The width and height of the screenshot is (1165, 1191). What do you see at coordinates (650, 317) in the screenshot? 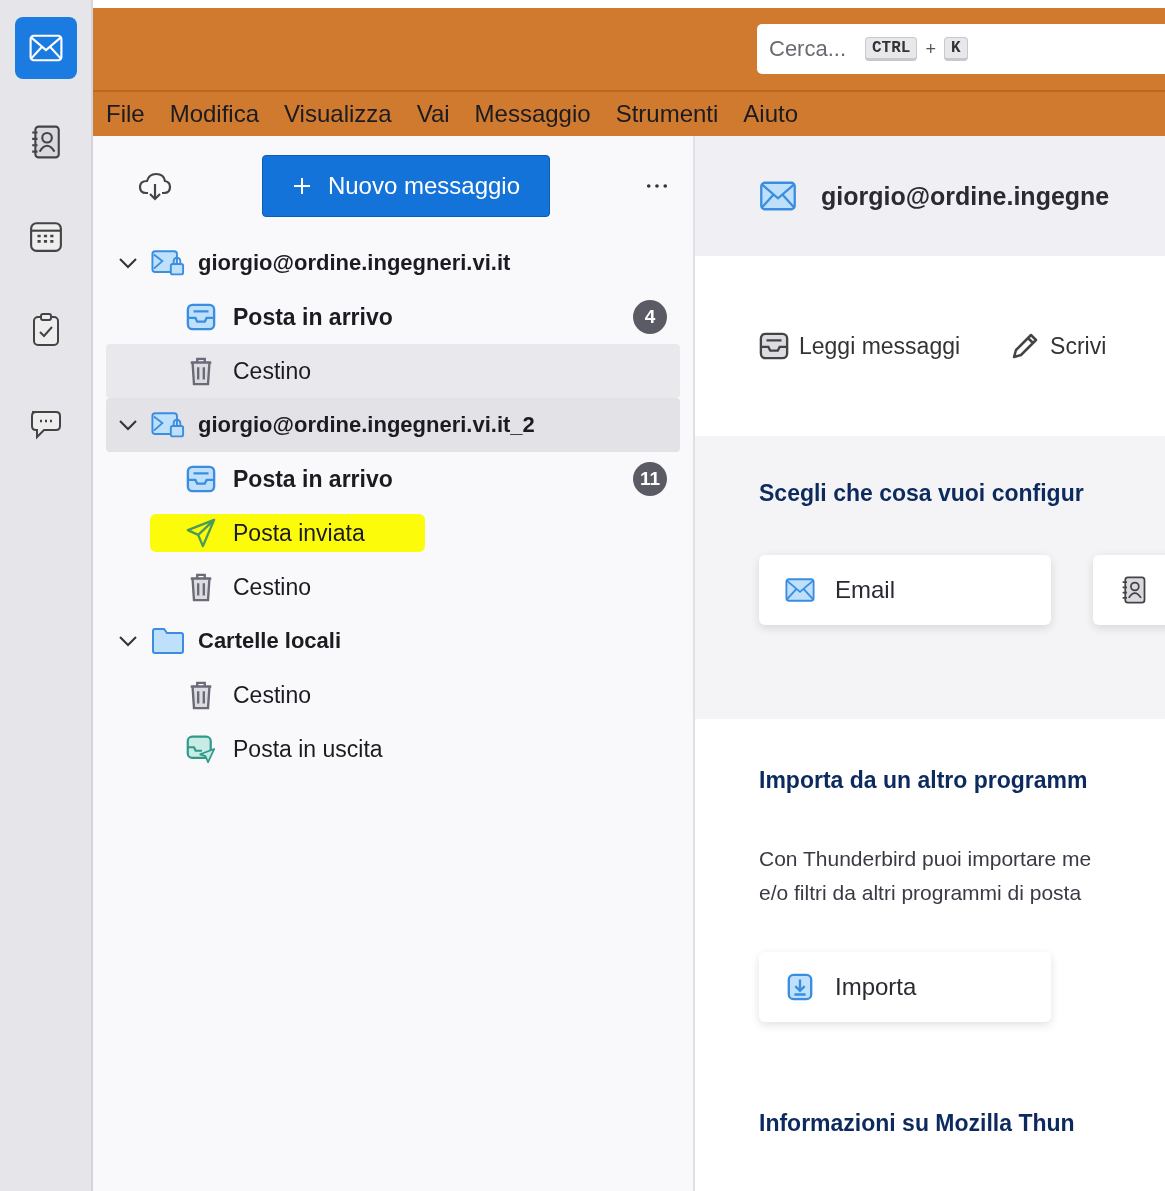
I see `unread-count-badge: 4` at bounding box center [650, 317].